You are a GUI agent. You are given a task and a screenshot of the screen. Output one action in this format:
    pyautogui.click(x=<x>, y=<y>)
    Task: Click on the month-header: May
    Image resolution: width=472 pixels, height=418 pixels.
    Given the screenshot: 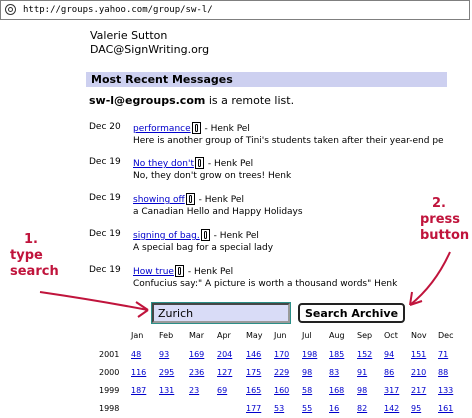 What is the action you would take?
    pyautogui.click(x=254, y=335)
    